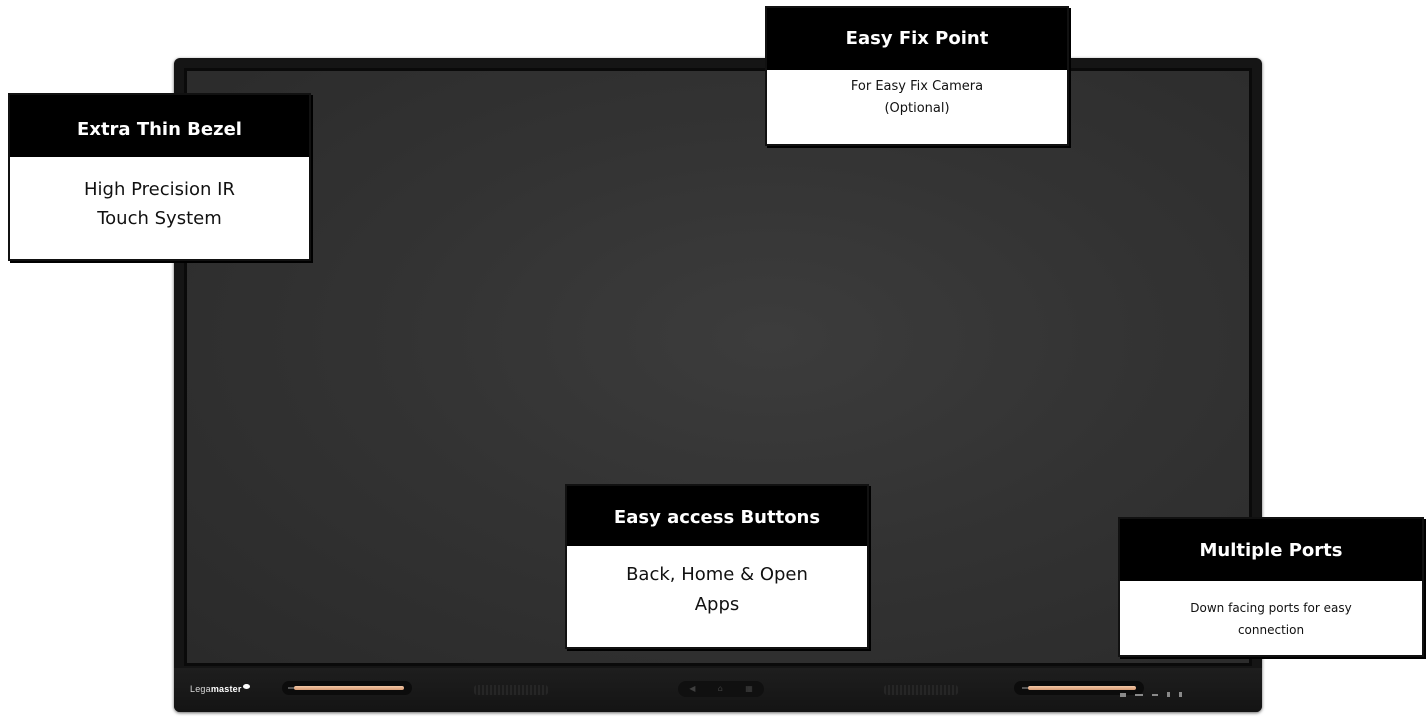 This screenshot has height=718, width=1426. I want to click on callout-description: High Precision IR Touch System, so click(159, 195).